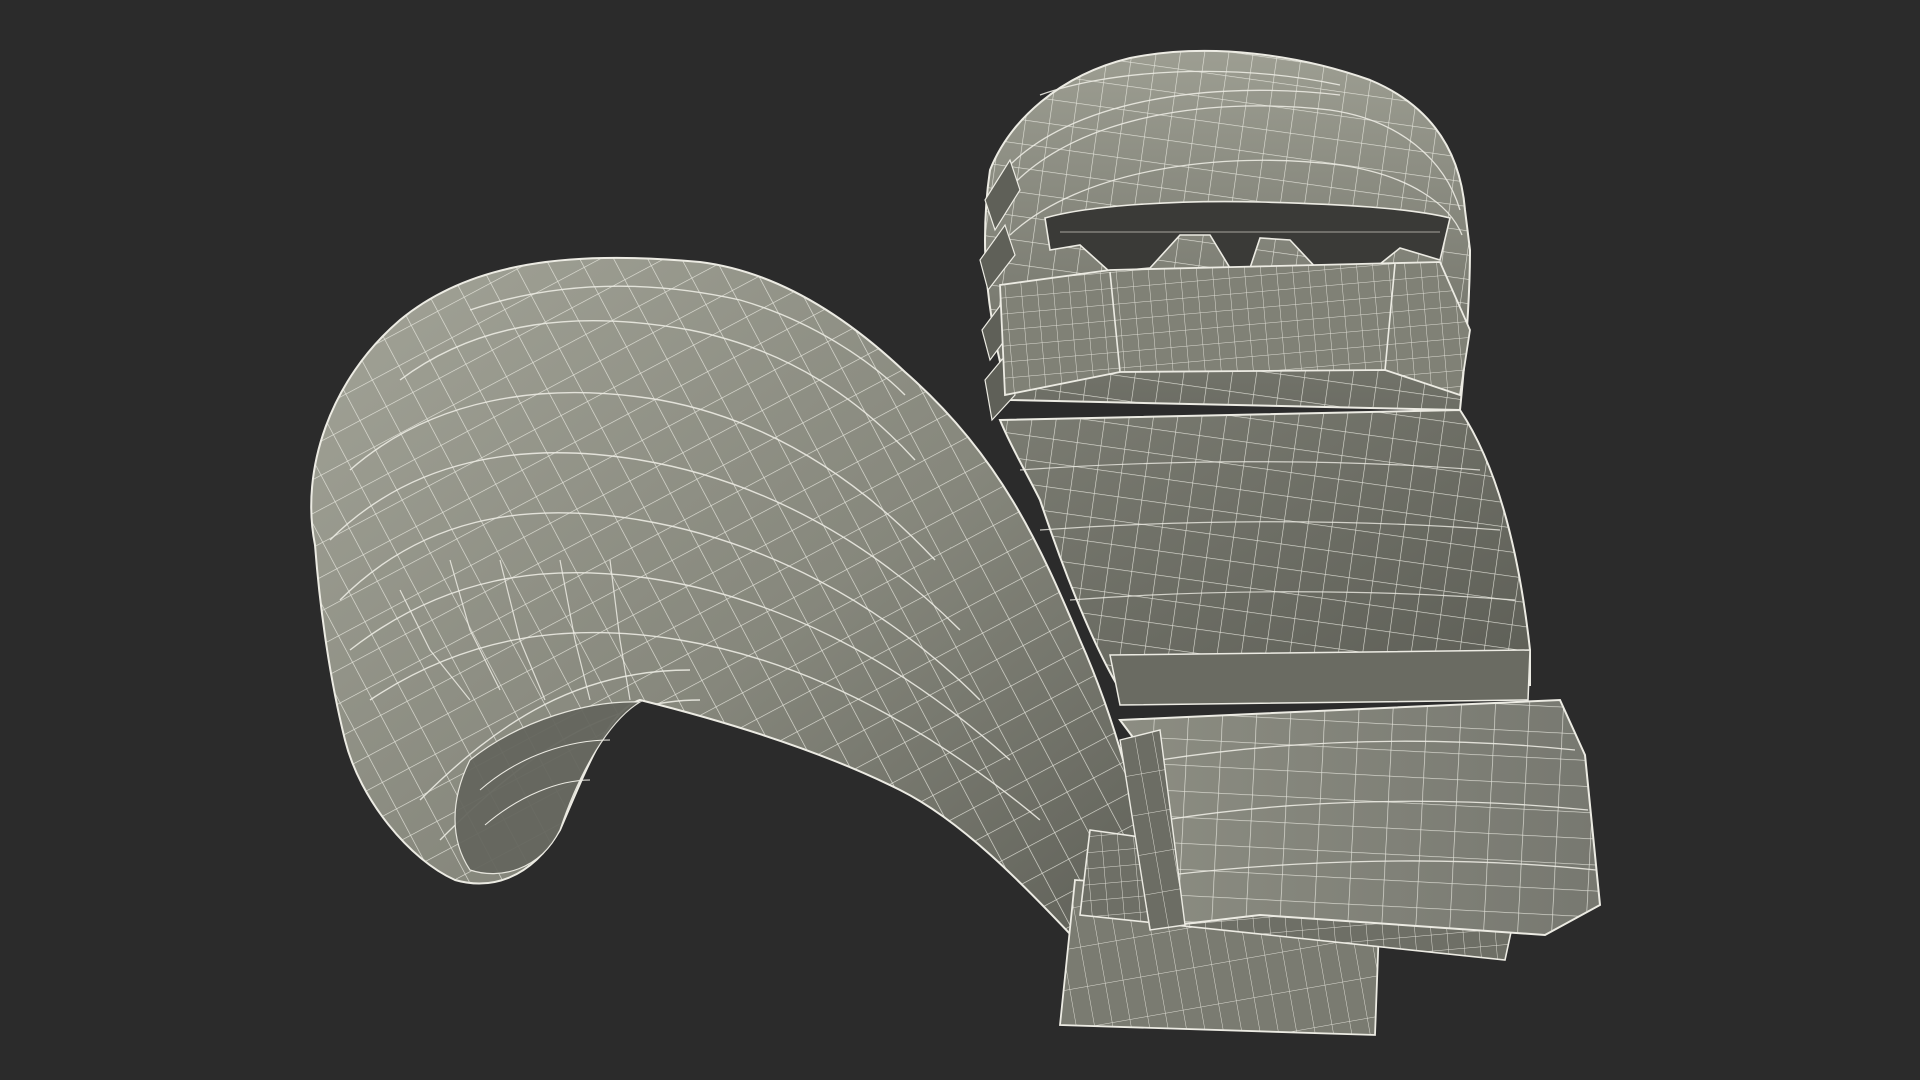  I want to click on model-wrist-strap, so click(1360, 817).